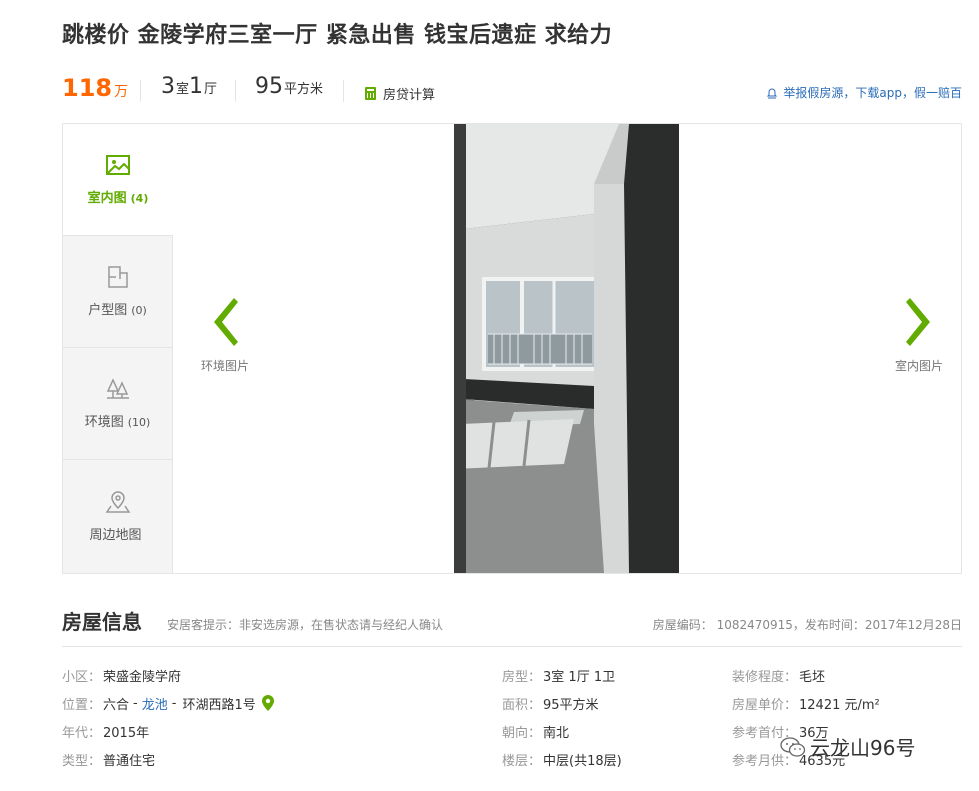  What do you see at coordinates (126, 733) in the screenshot?
I see `year-value: 2015年` at bounding box center [126, 733].